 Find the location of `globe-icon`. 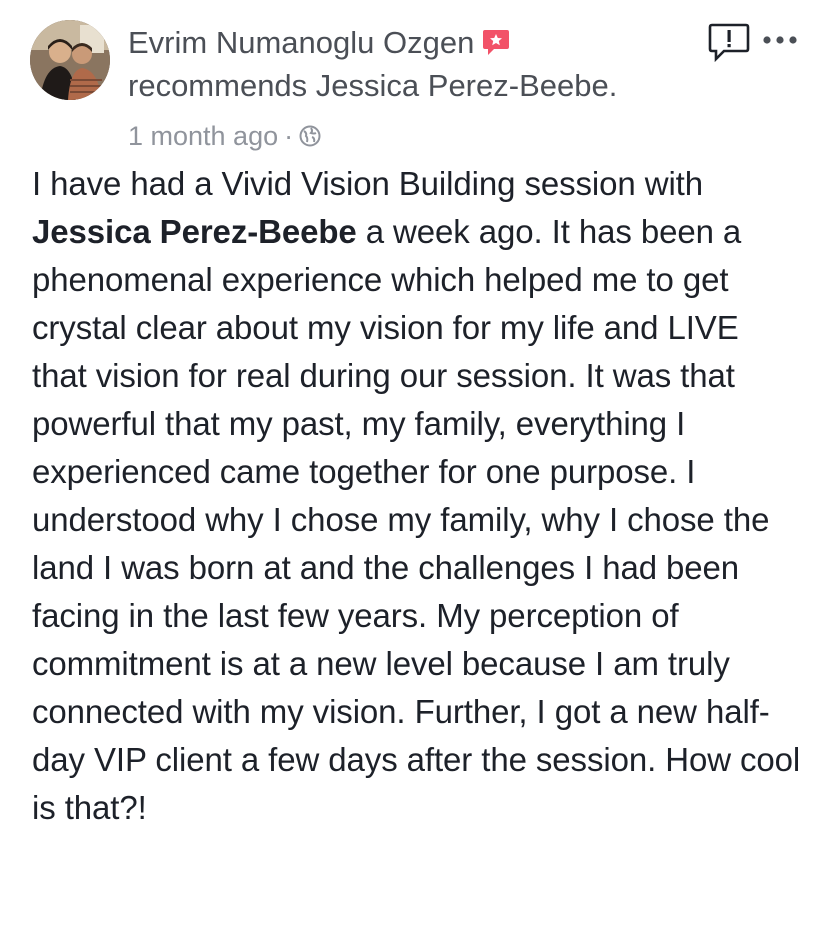

globe-icon is located at coordinates (310, 136).